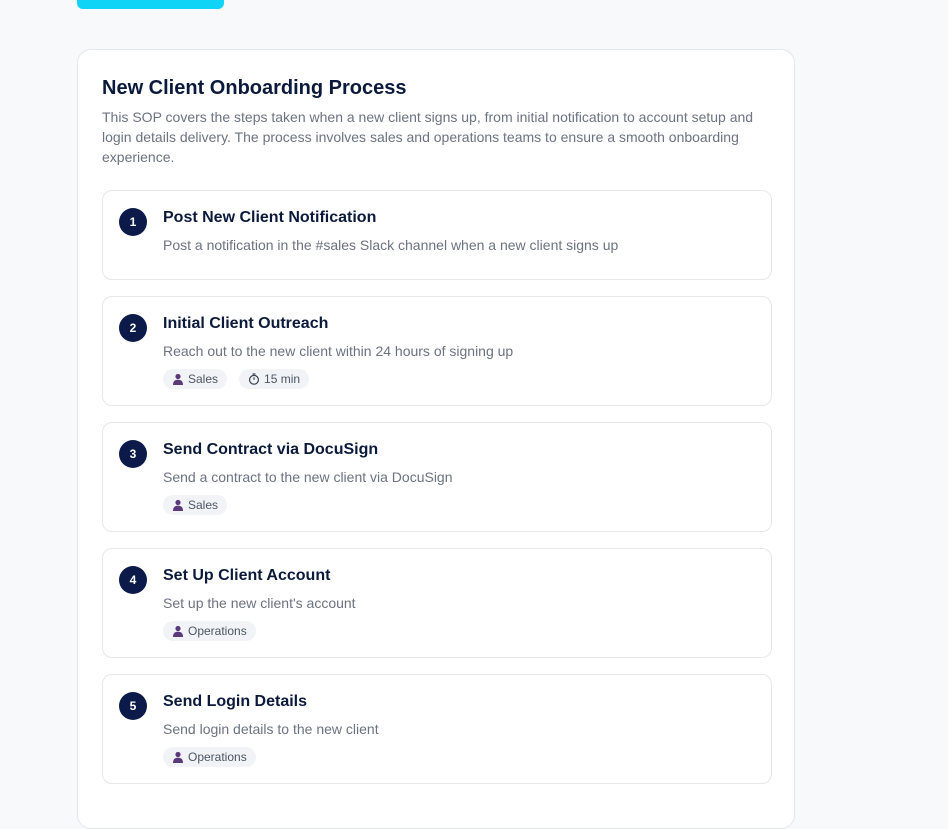 The height and width of the screenshot is (829, 948). I want to click on step-number-badge: 3, so click(133, 454).